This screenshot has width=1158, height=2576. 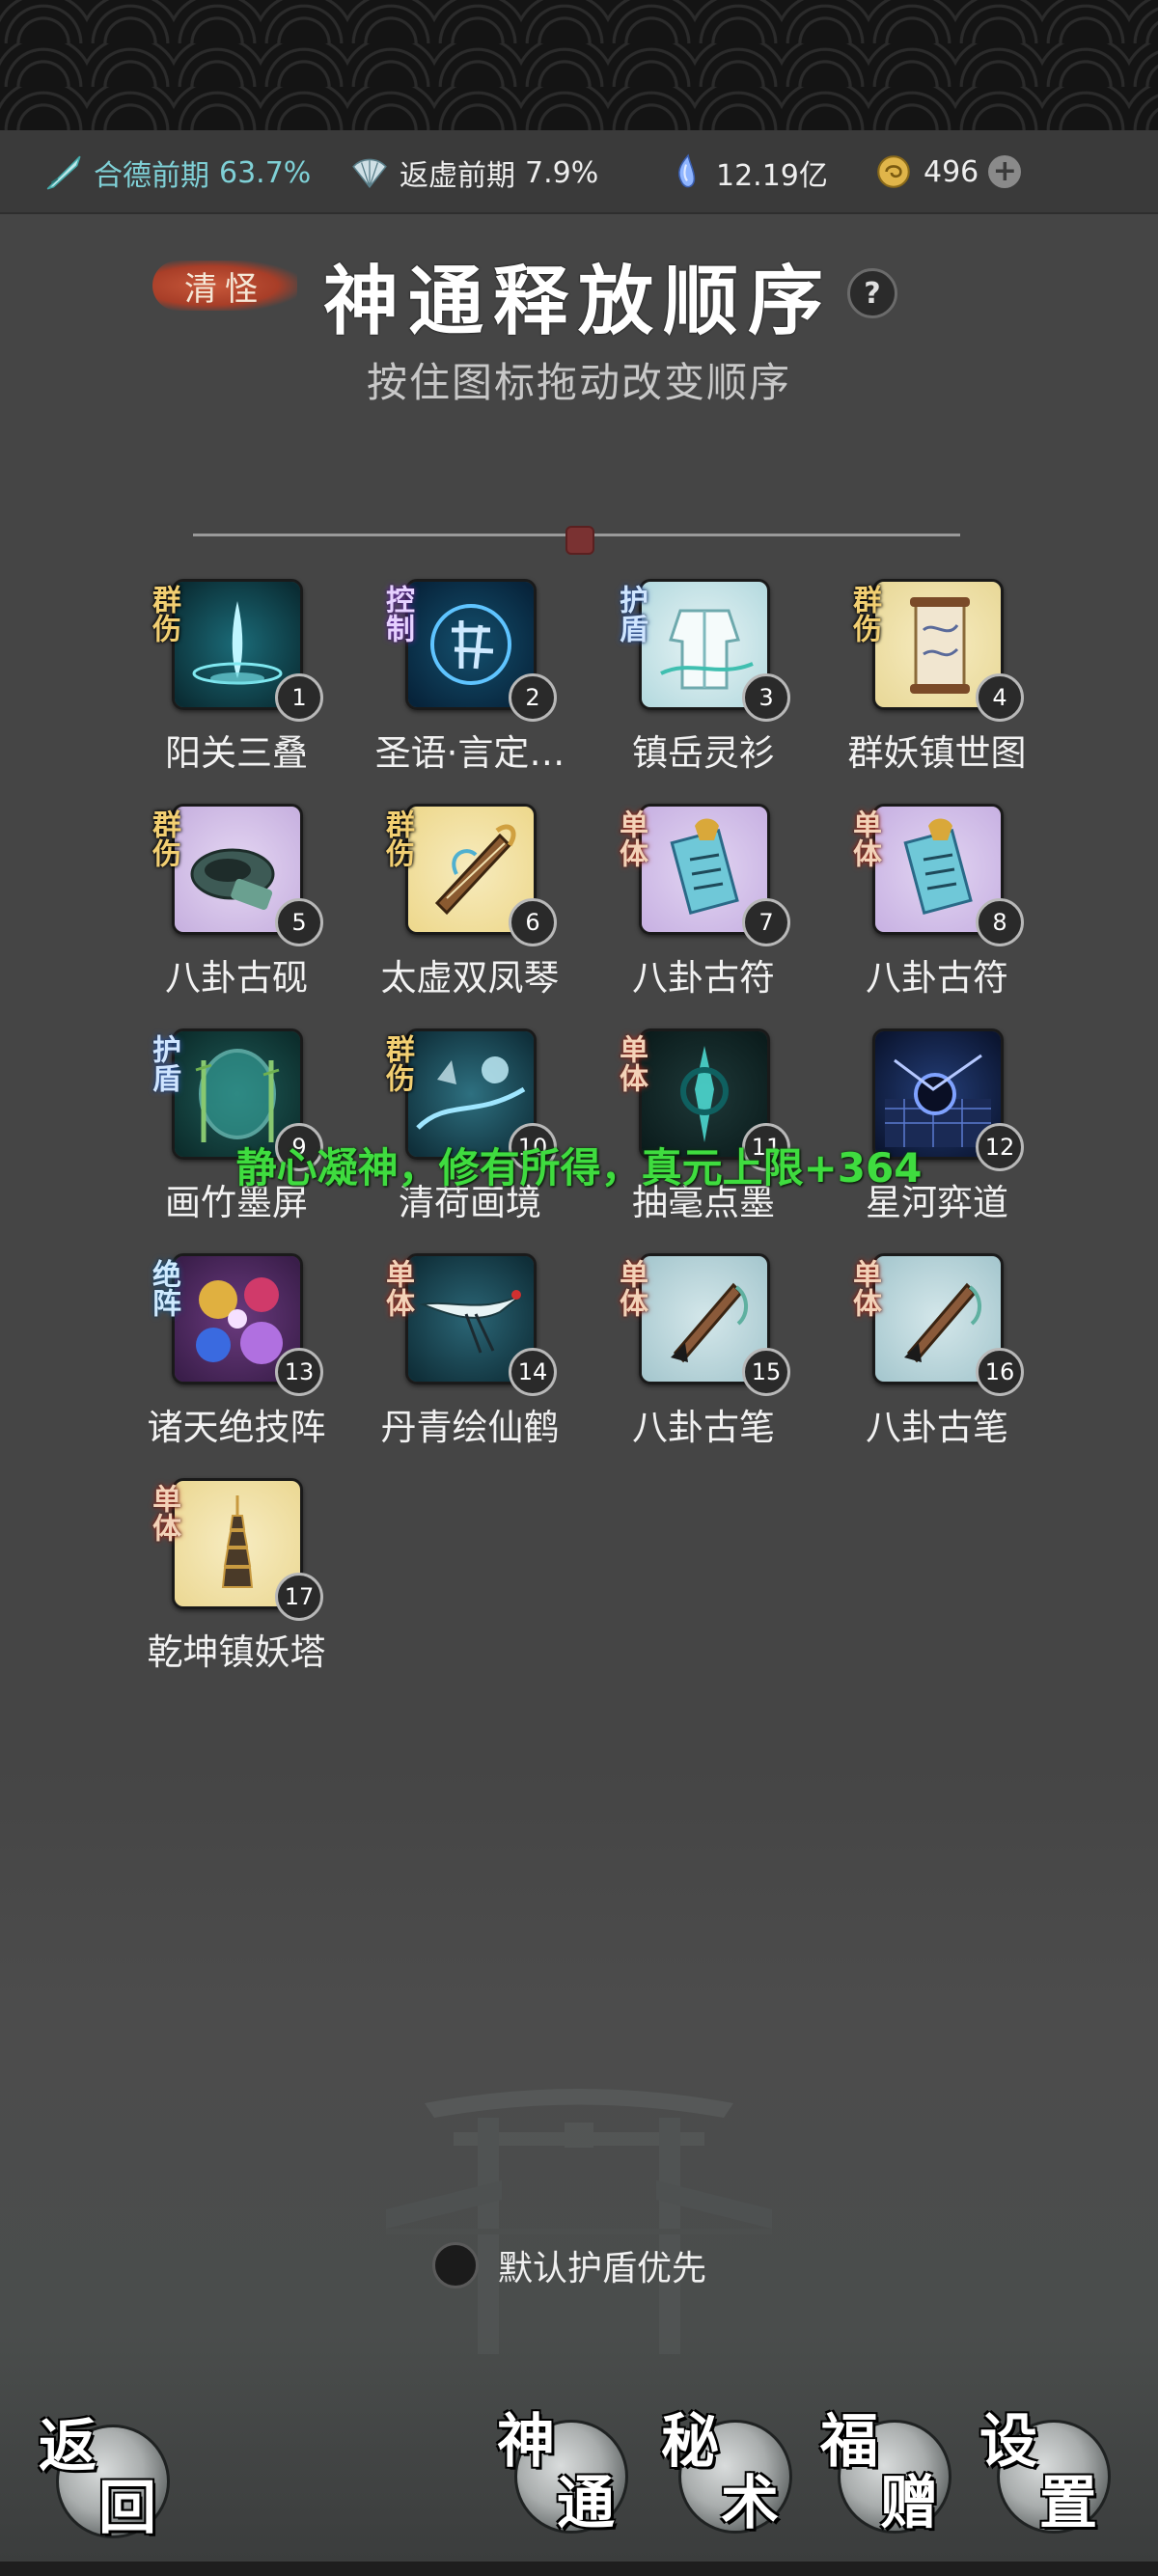 What do you see at coordinates (455, 2265) in the screenshot?
I see `default-shield-radio` at bounding box center [455, 2265].